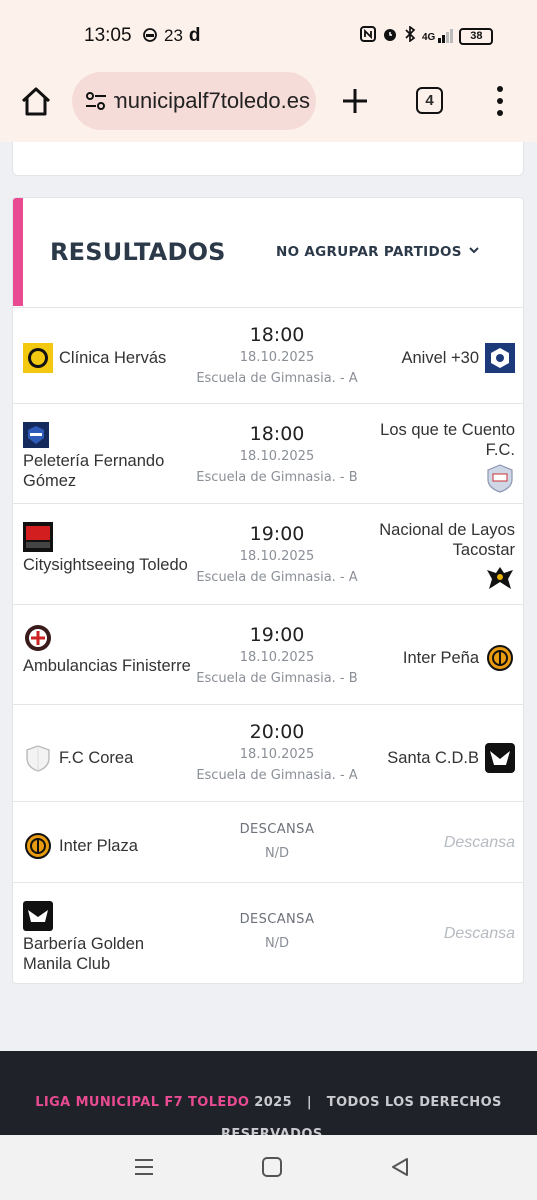 Image resolution: width=537 pixels, height=1200 pixels. Describe the element at coordinates (142, 1102) in the screenshot. I see `footer-brand: LIGA MUNICIPAL F7 TOLEDO` at that location.